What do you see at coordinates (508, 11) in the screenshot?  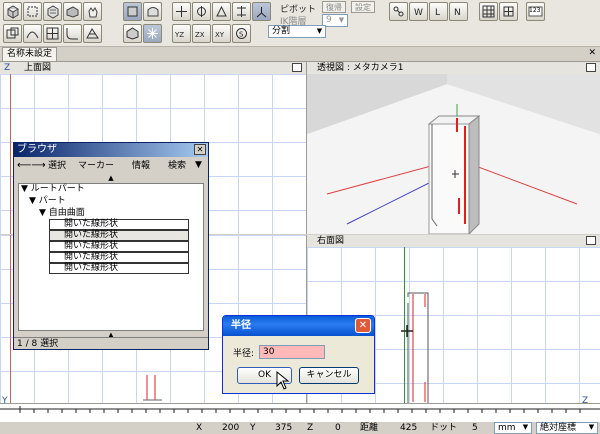 I see `snap-grid-icon` at bounding box center [508, 11].